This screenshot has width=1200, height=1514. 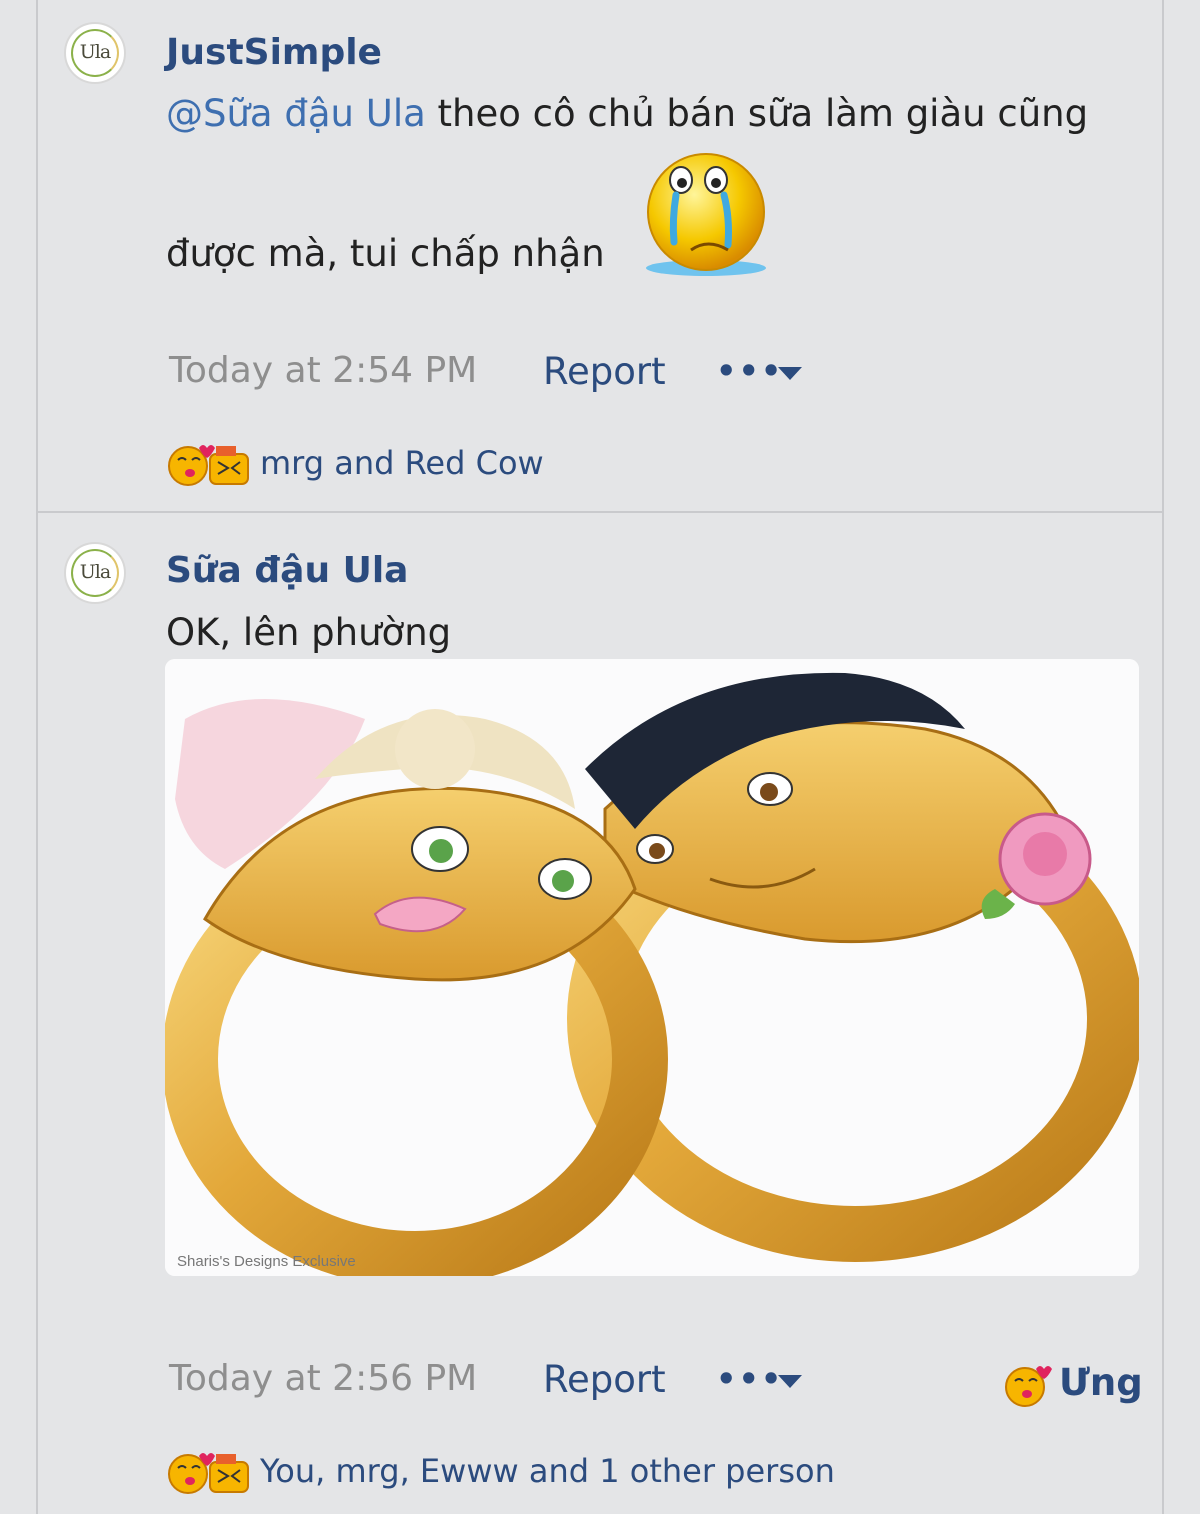 I want to click on post-meta: Today at 2:54 PM Report •••, so click(x=600, y=375).